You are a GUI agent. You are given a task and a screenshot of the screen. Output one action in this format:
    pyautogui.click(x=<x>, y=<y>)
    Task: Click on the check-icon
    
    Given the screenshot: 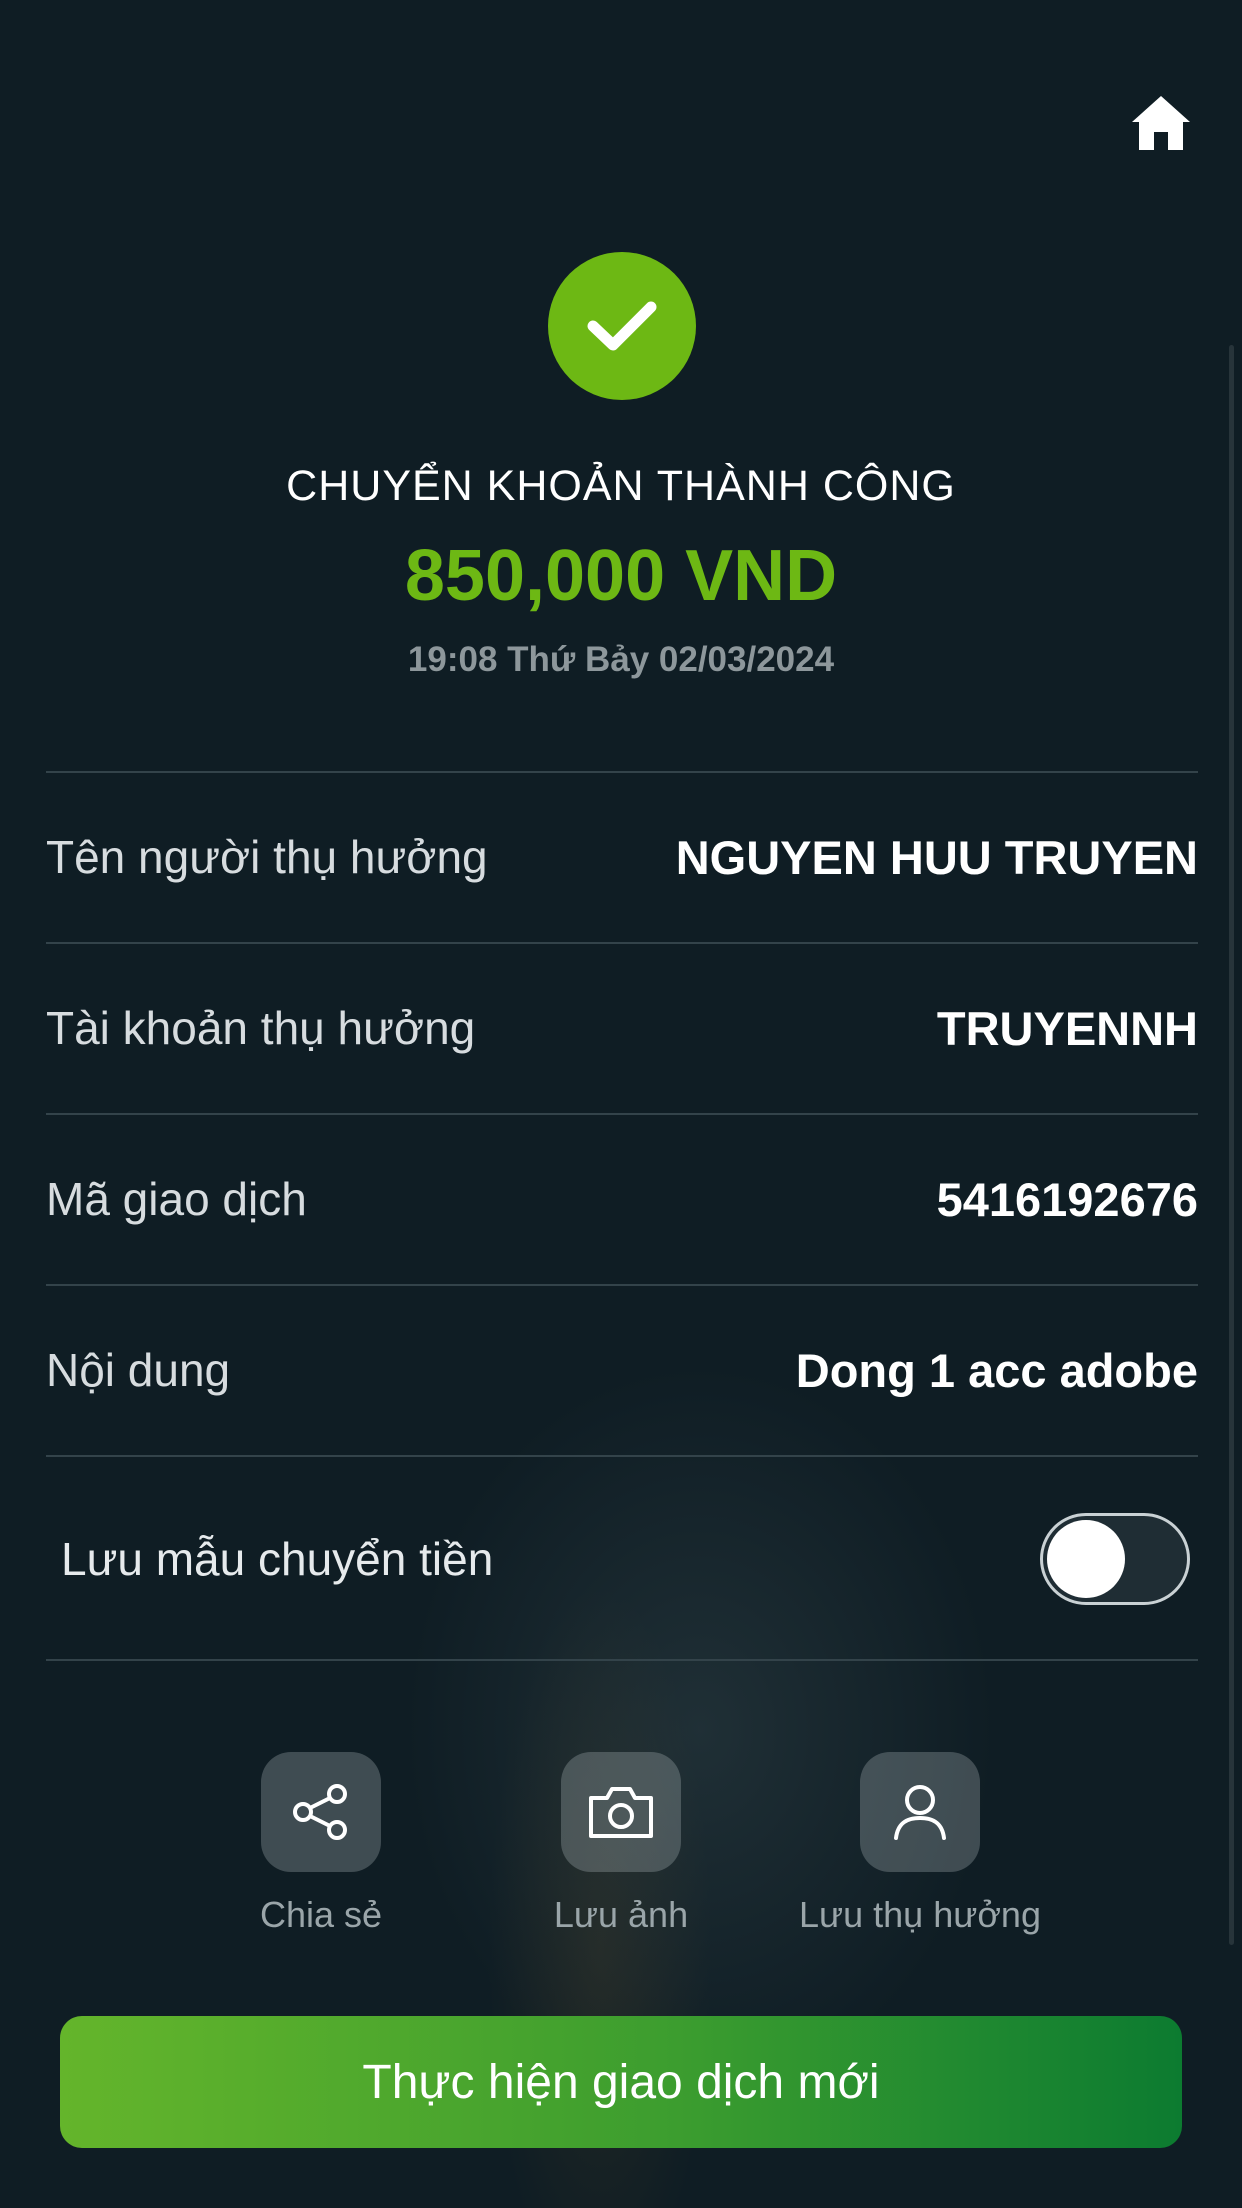 What is the action you would take?
    pyautogui.click(x=622, y=326)
    